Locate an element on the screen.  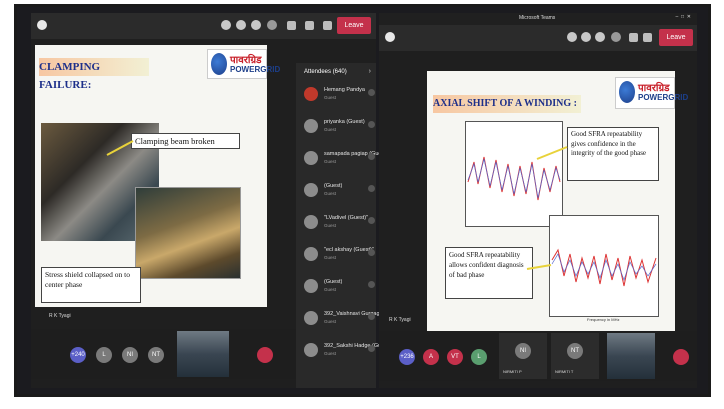
participant-tile: NT NIRMITI T is located at coordinates (575, 356).